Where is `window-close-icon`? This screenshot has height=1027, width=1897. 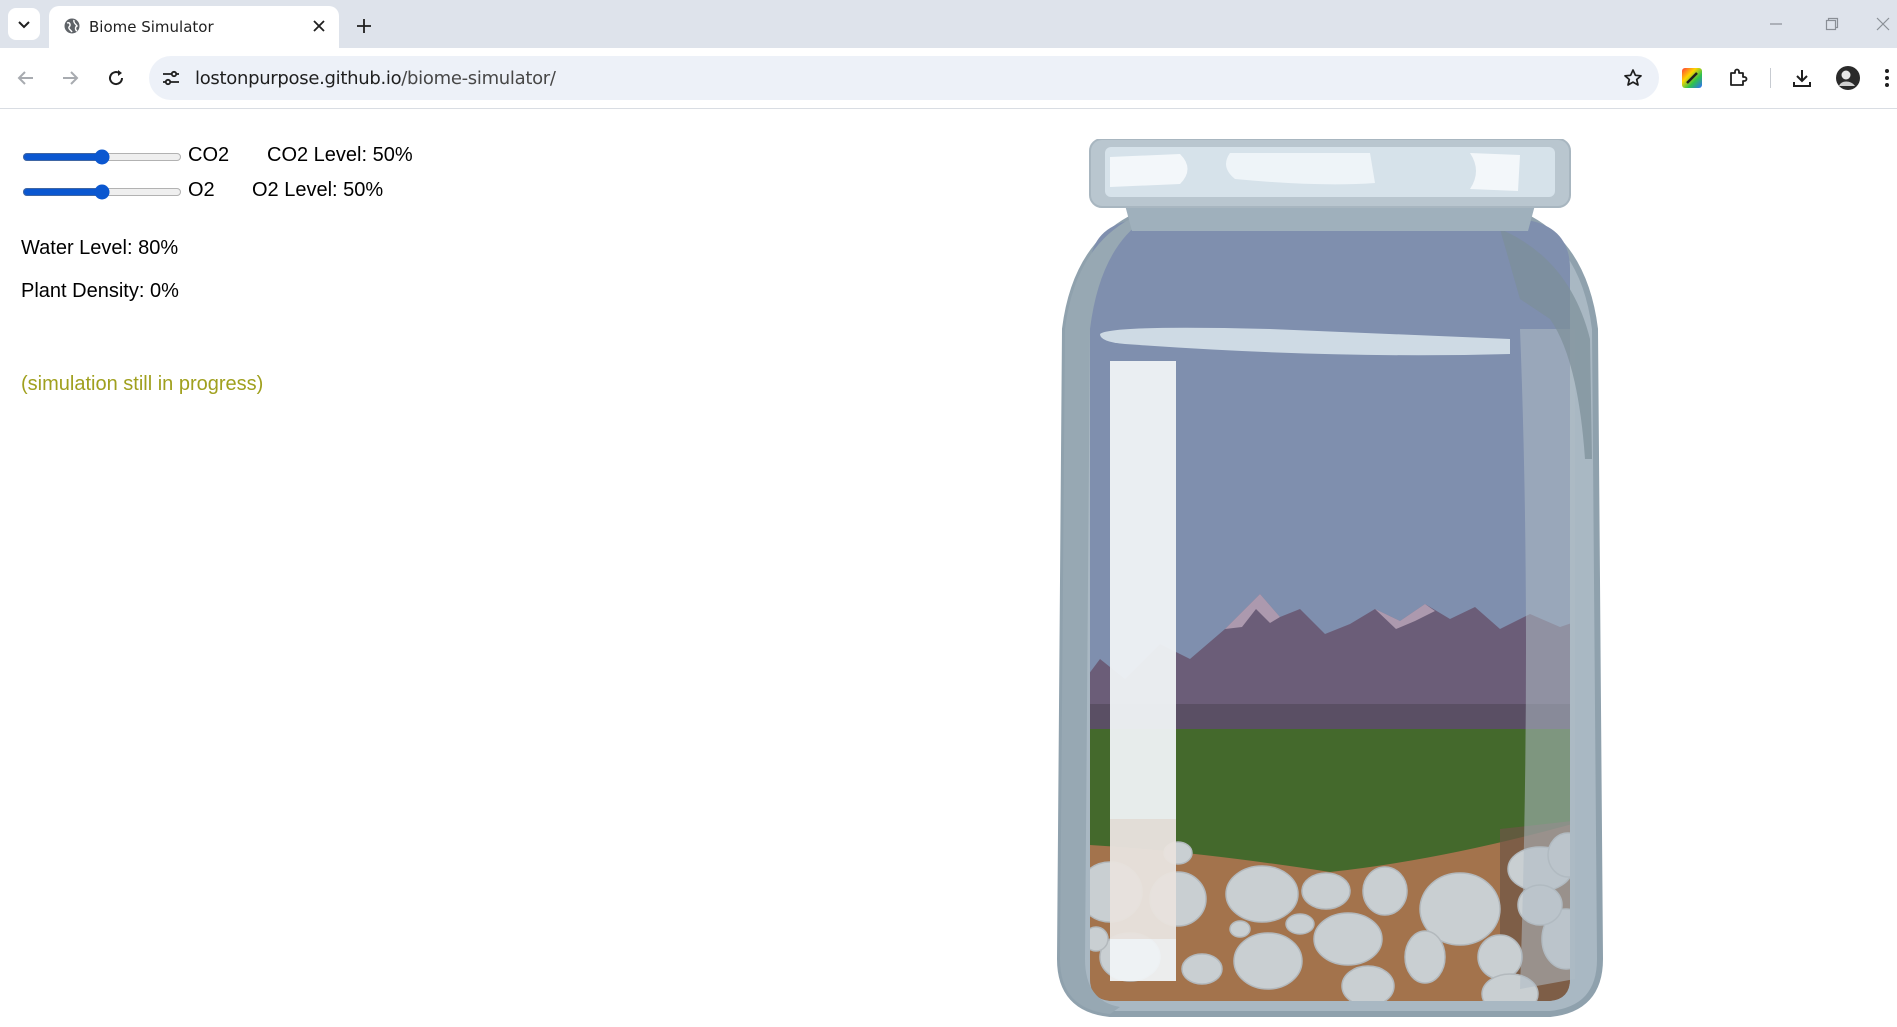 window-close-icon is located at coordinates (1882, 24).